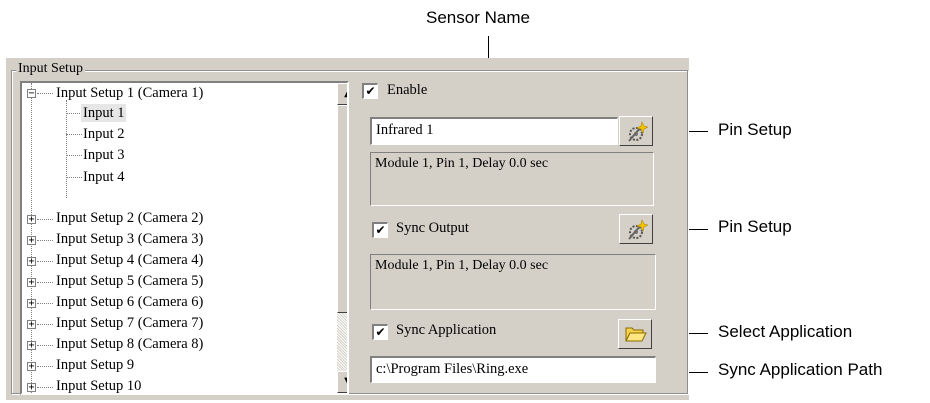 This screenshot has width=930, height=403. Describe the element at coordinates (342, 209) in the screenshot. I see `scroll-thumb` at that location.